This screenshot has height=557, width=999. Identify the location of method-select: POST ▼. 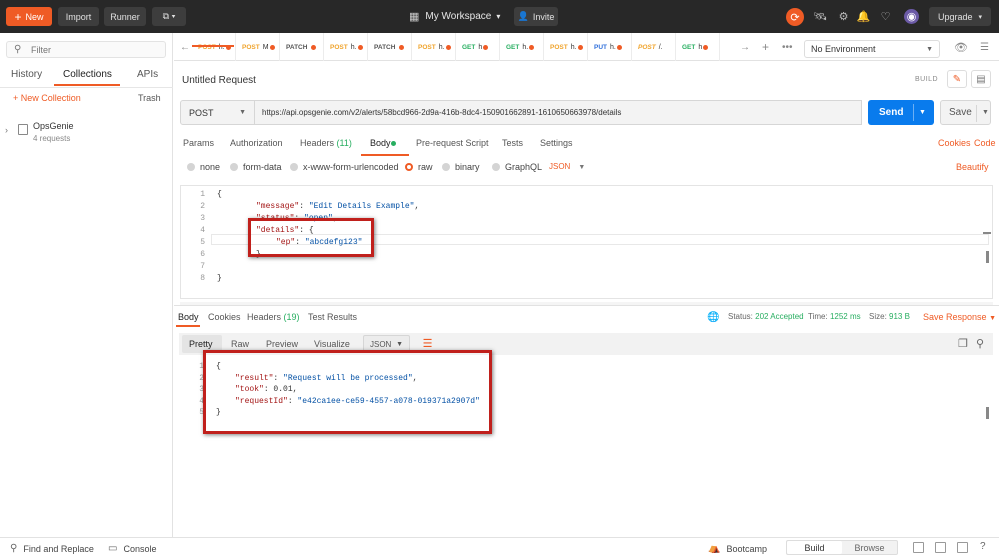
(217, 112).